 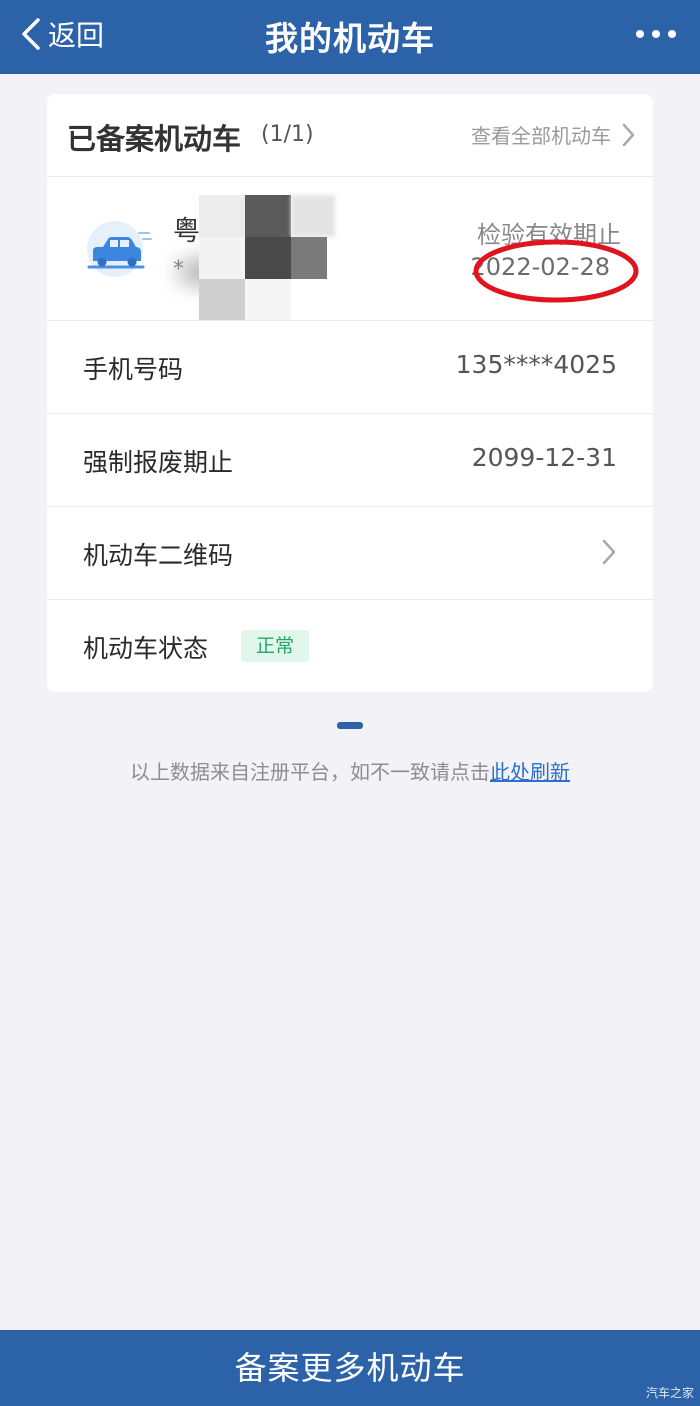 I want to click on top-navigation-bar: 返回 我的机动车, so click(x=350, y=37).